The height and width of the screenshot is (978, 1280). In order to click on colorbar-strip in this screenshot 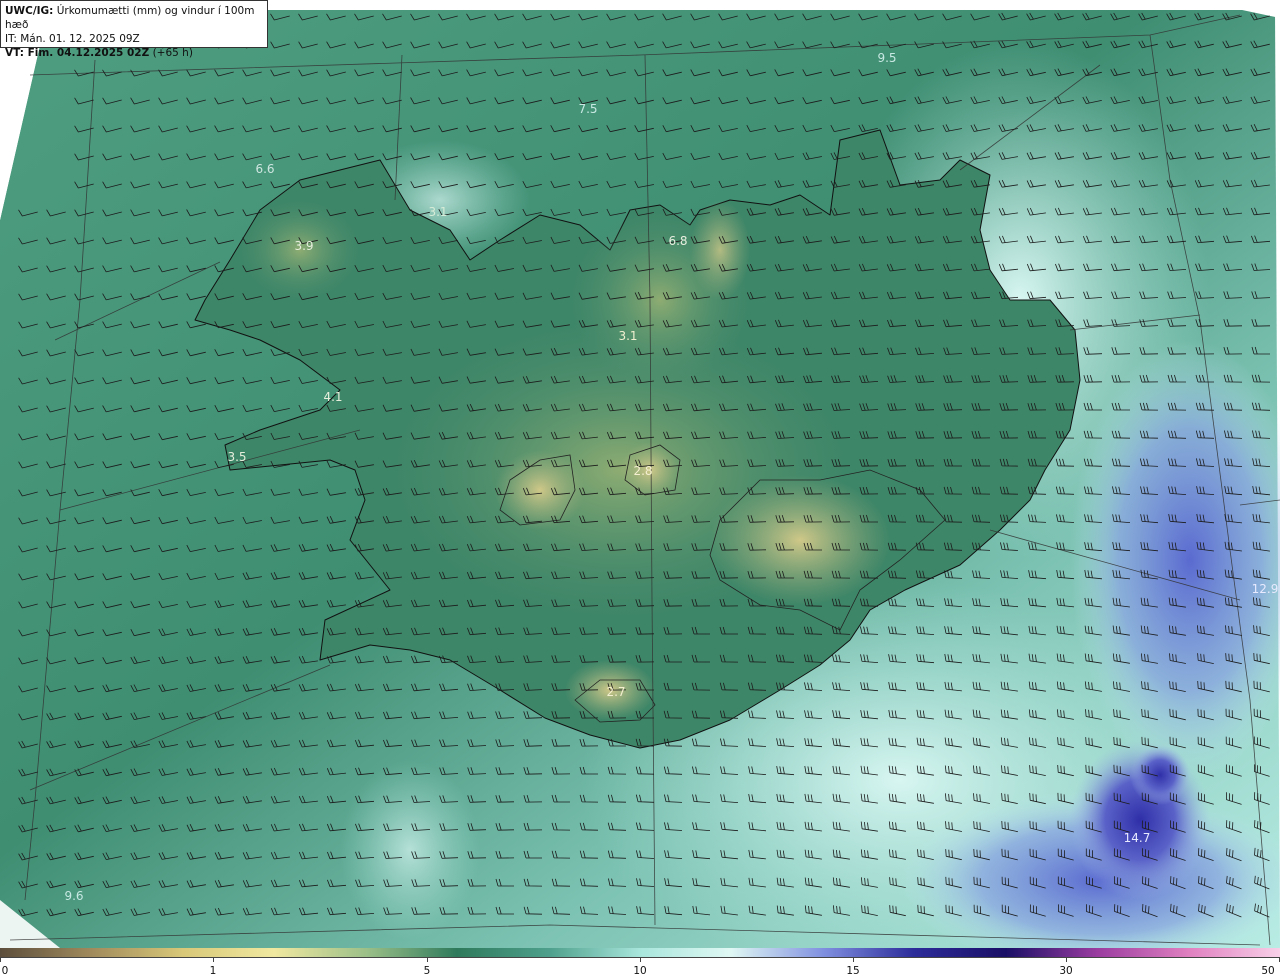, I will do `click(640, 953)`.